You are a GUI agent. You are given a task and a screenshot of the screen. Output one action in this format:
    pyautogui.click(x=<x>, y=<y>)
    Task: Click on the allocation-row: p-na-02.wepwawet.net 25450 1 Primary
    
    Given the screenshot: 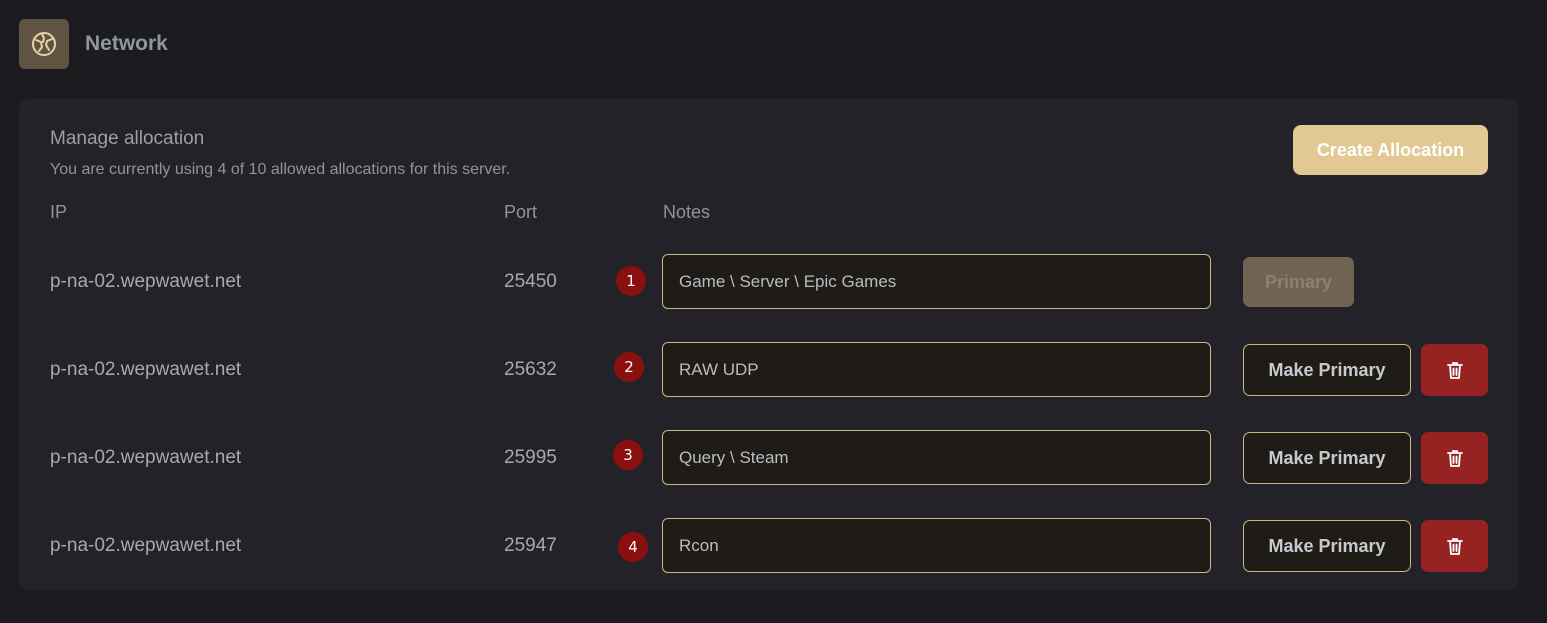 What is the action you would take?
    pyautogui.click(x=769, y=283)
    